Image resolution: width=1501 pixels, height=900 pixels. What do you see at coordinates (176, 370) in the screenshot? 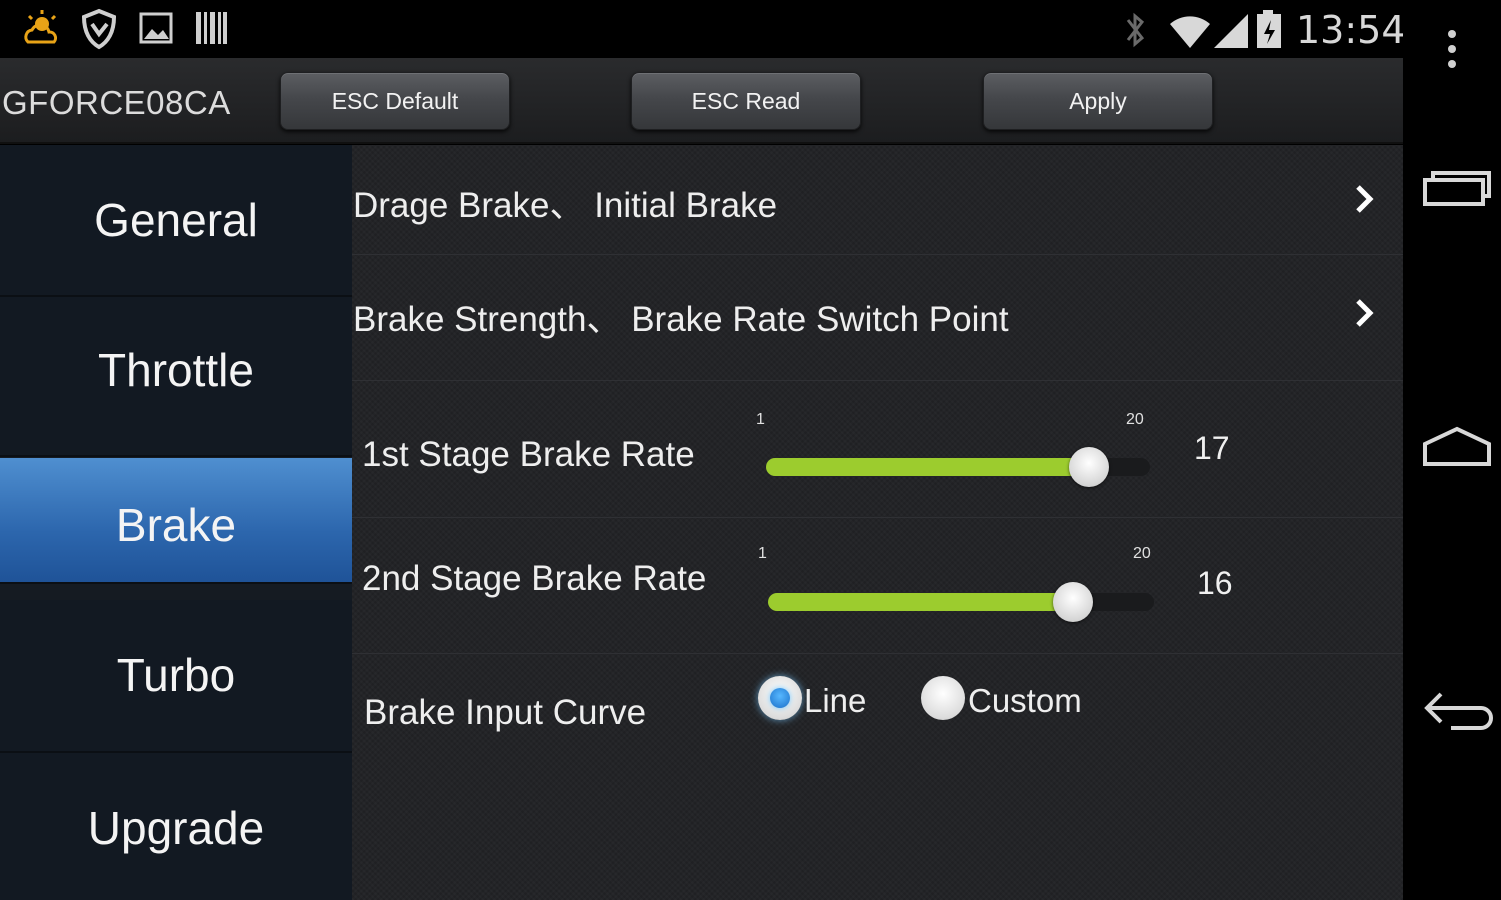
I see `sidebar-item-label: Throttle` at bounding box center [176, 370].